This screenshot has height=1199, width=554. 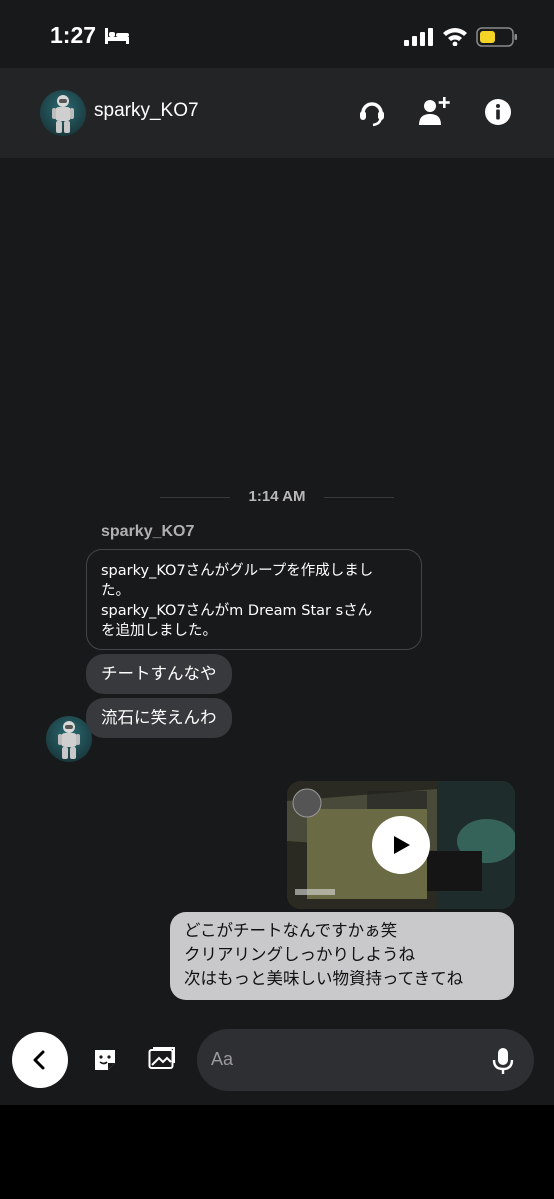 I want to click on signal-icon, so click(x=418, y=37).